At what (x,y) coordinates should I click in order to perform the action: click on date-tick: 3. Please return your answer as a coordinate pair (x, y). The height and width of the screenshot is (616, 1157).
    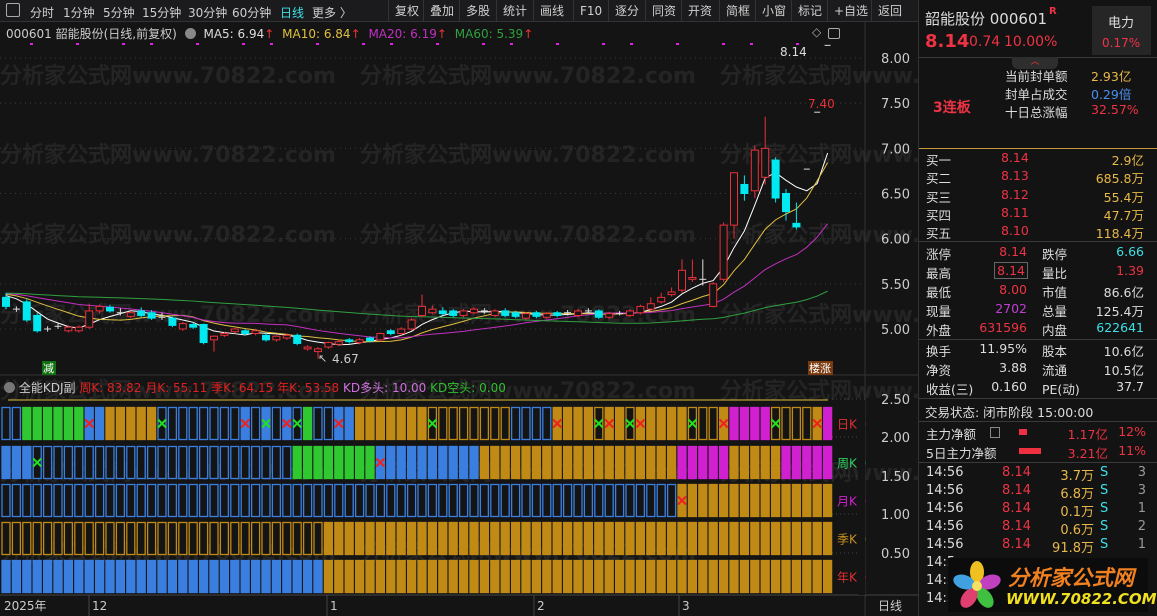
    Looking at the image, I should click on (686, 606).